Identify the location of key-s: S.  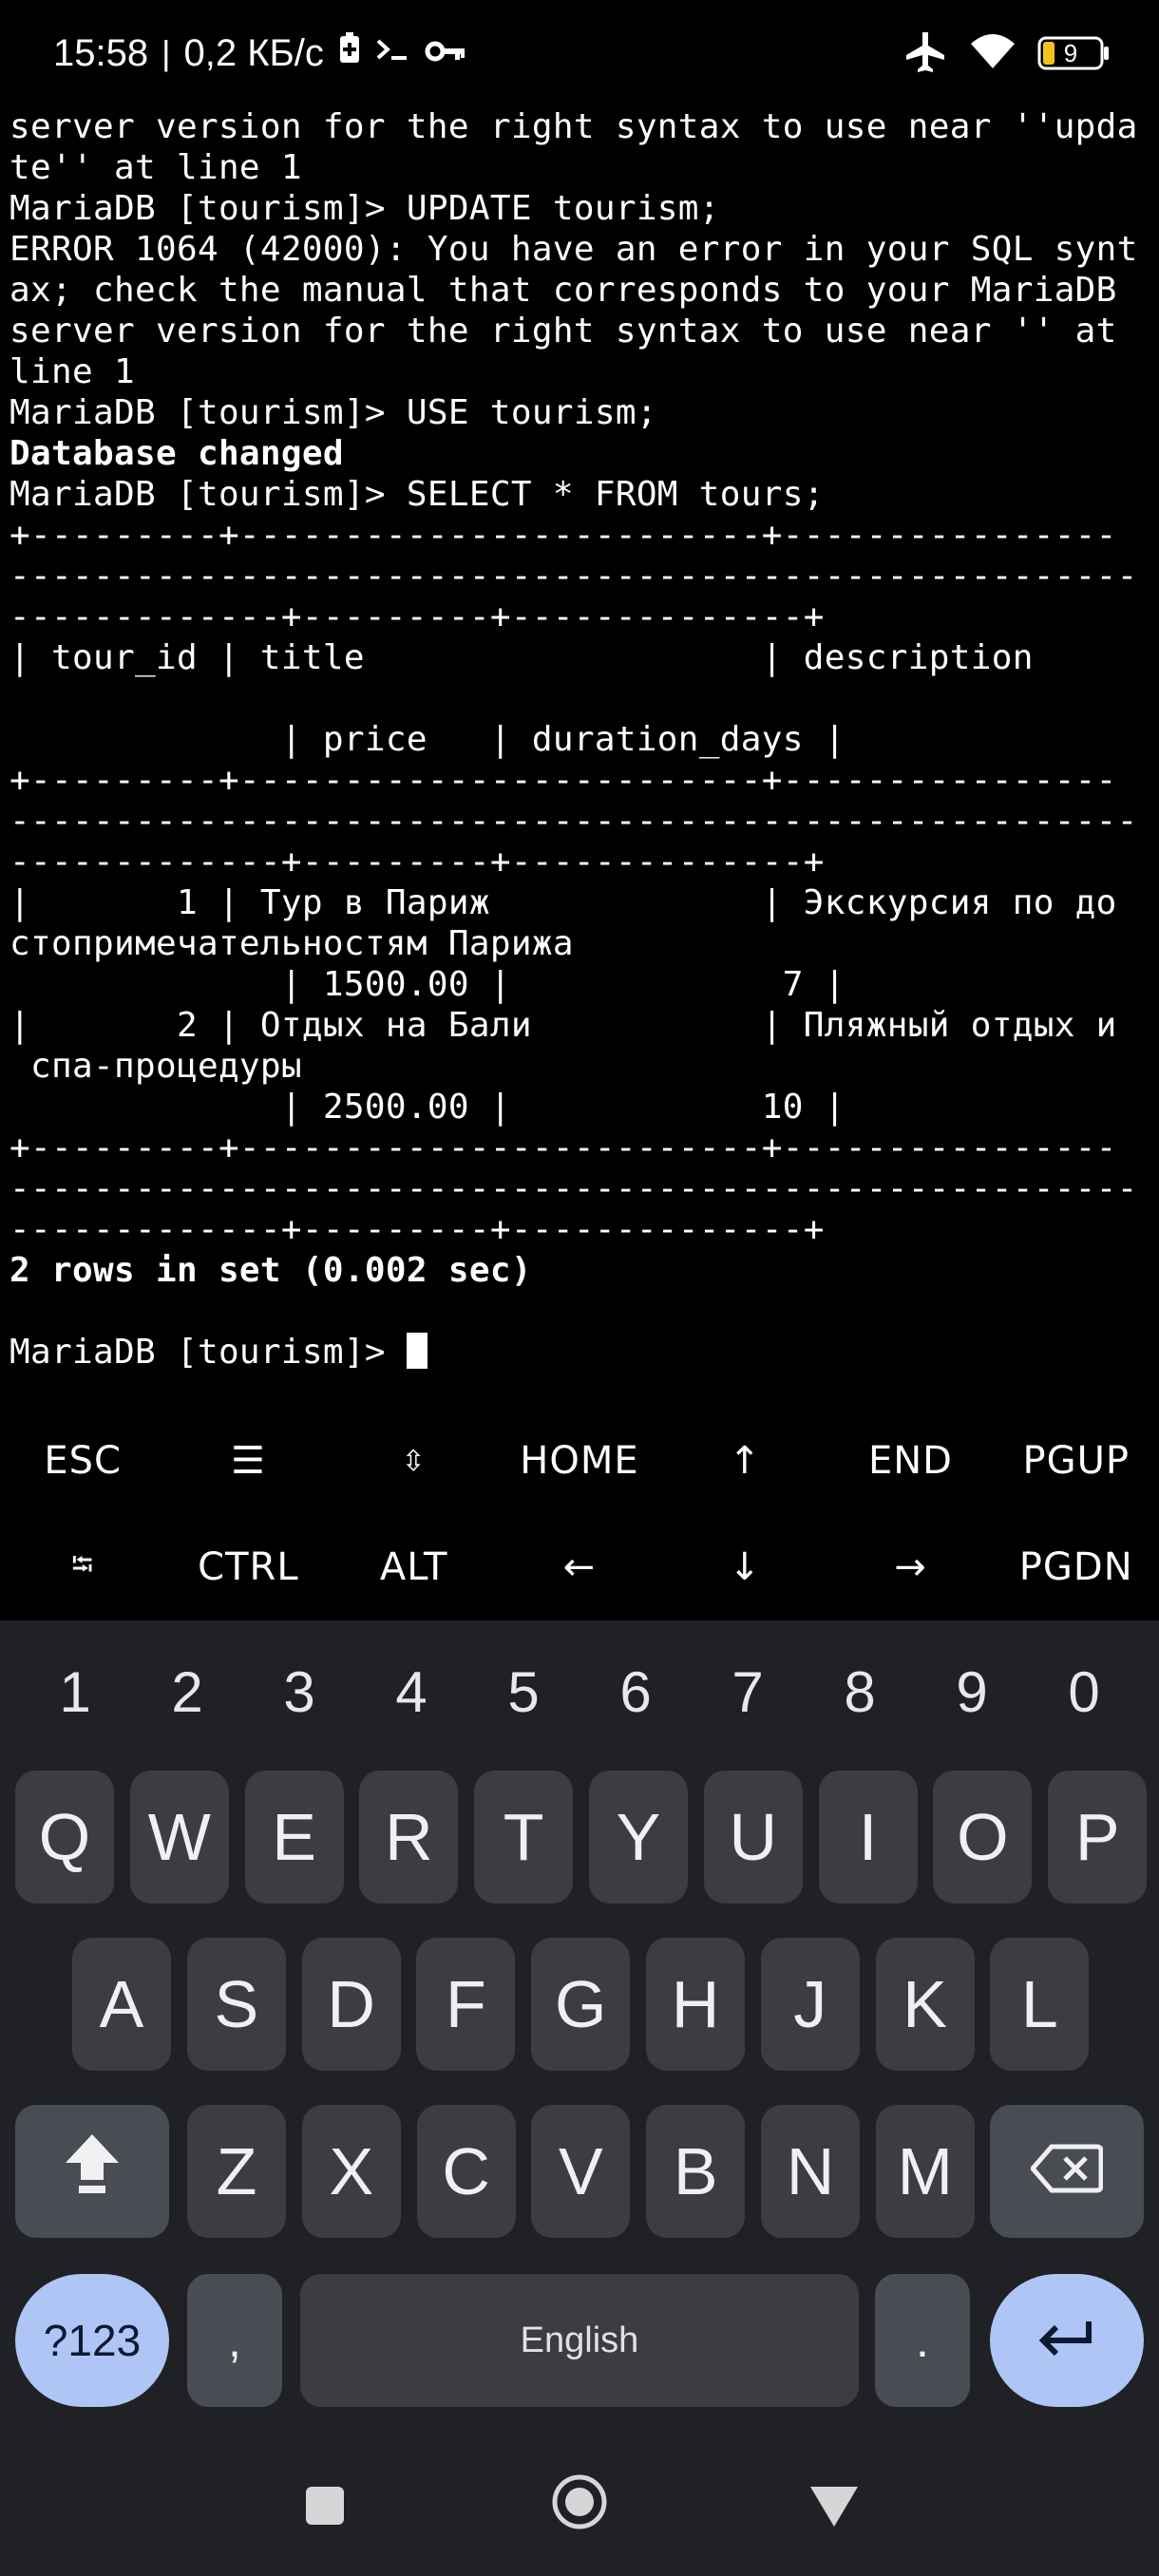
(236, 2004).